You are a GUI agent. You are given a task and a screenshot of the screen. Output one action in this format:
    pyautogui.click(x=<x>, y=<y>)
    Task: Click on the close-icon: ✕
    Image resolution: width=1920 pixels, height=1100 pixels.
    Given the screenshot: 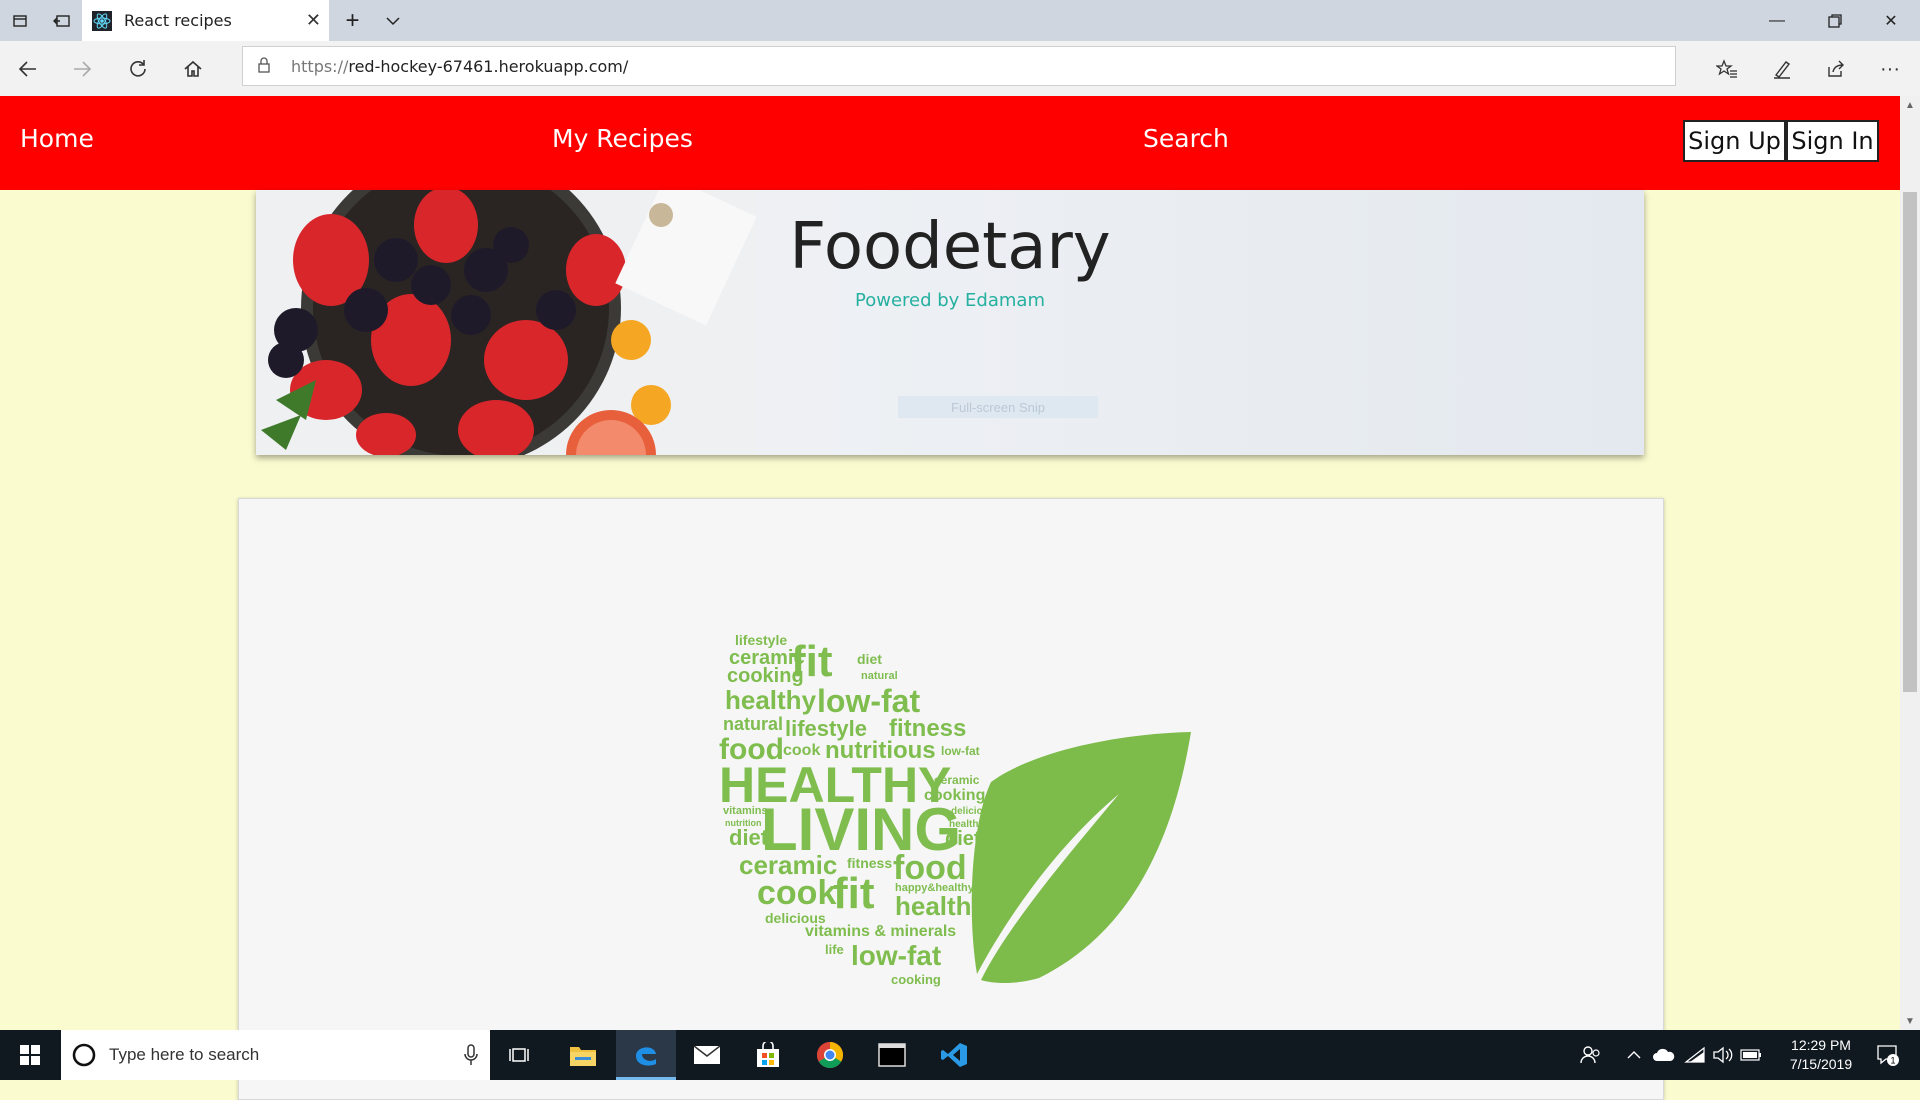 What is the action you would take?
    pyautogui.click(x=313, y=20)
    